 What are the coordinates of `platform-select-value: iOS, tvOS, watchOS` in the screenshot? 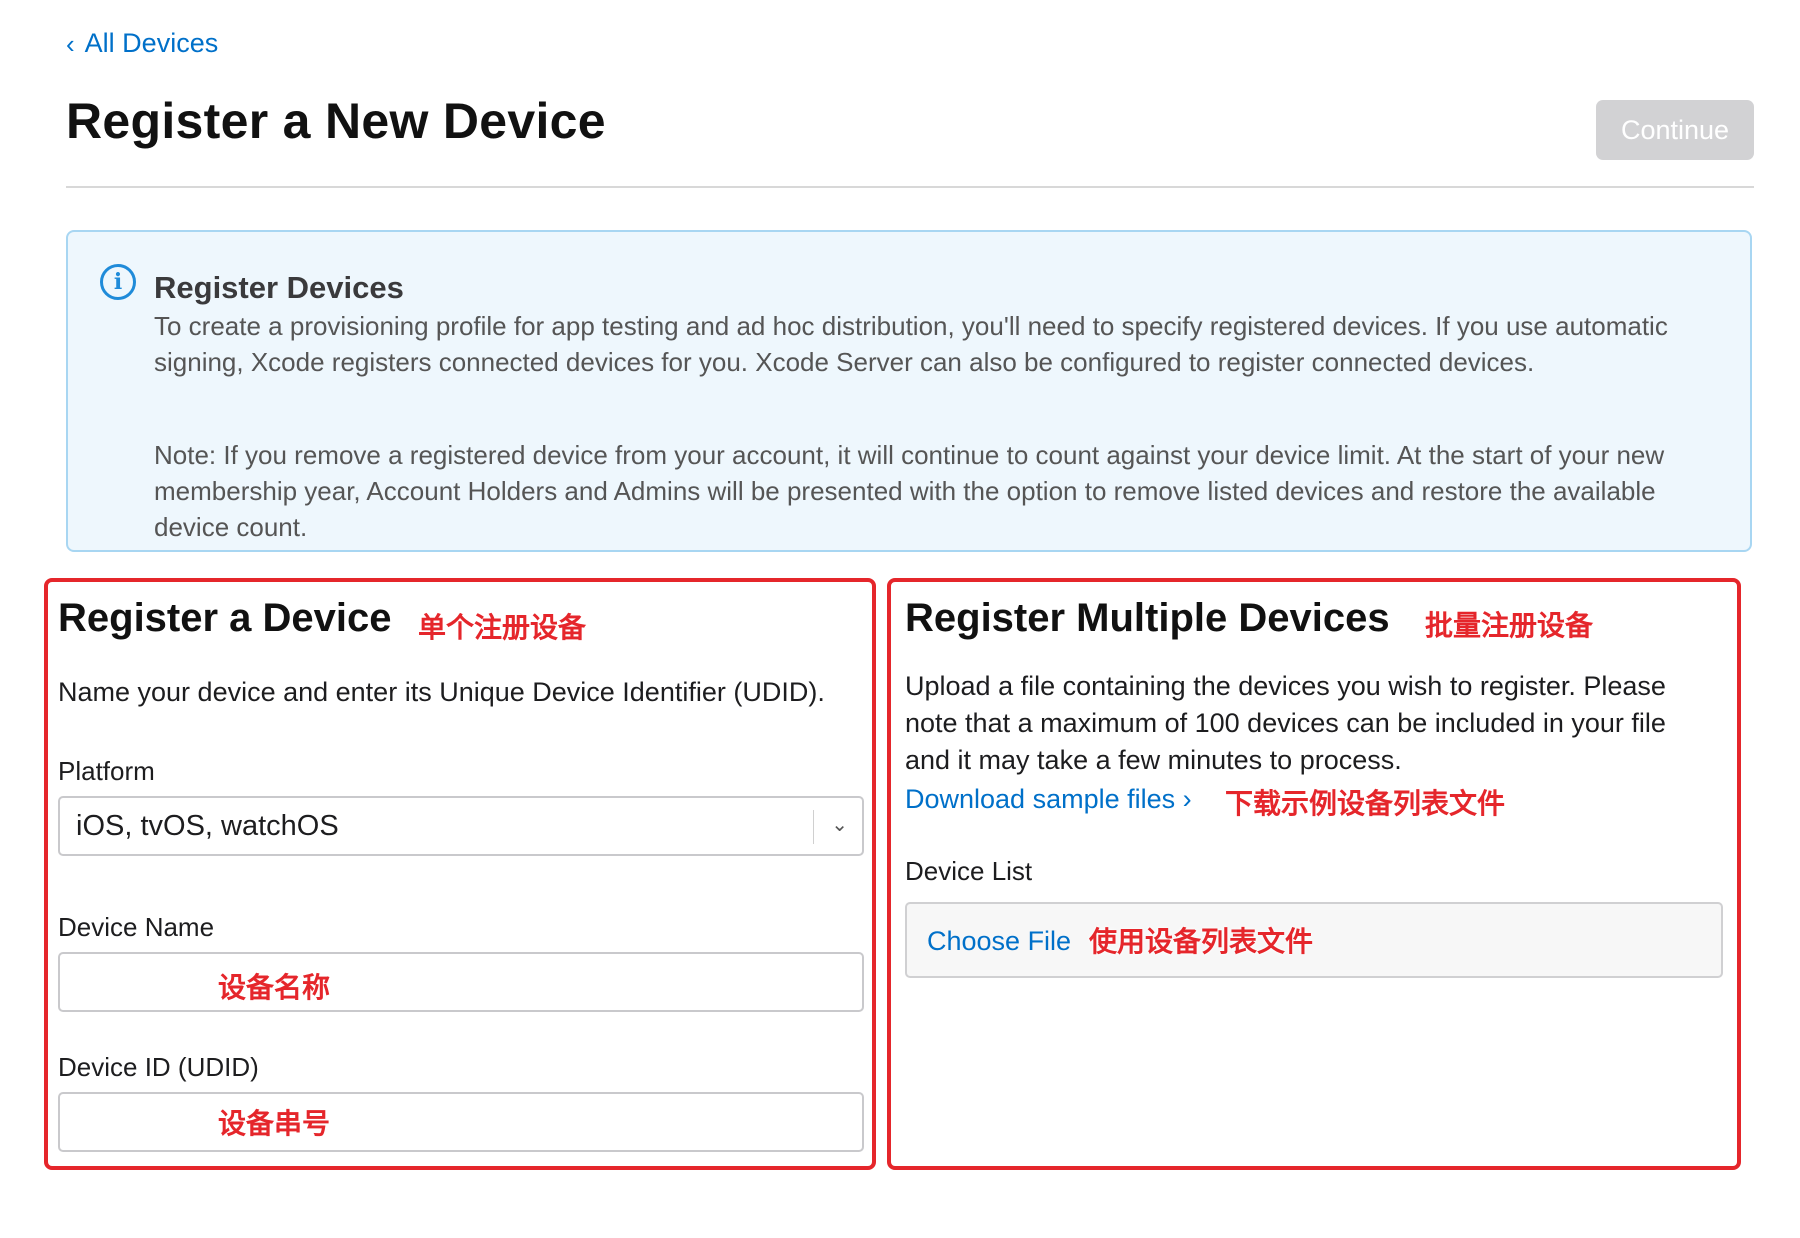 It's located at (207, 826).